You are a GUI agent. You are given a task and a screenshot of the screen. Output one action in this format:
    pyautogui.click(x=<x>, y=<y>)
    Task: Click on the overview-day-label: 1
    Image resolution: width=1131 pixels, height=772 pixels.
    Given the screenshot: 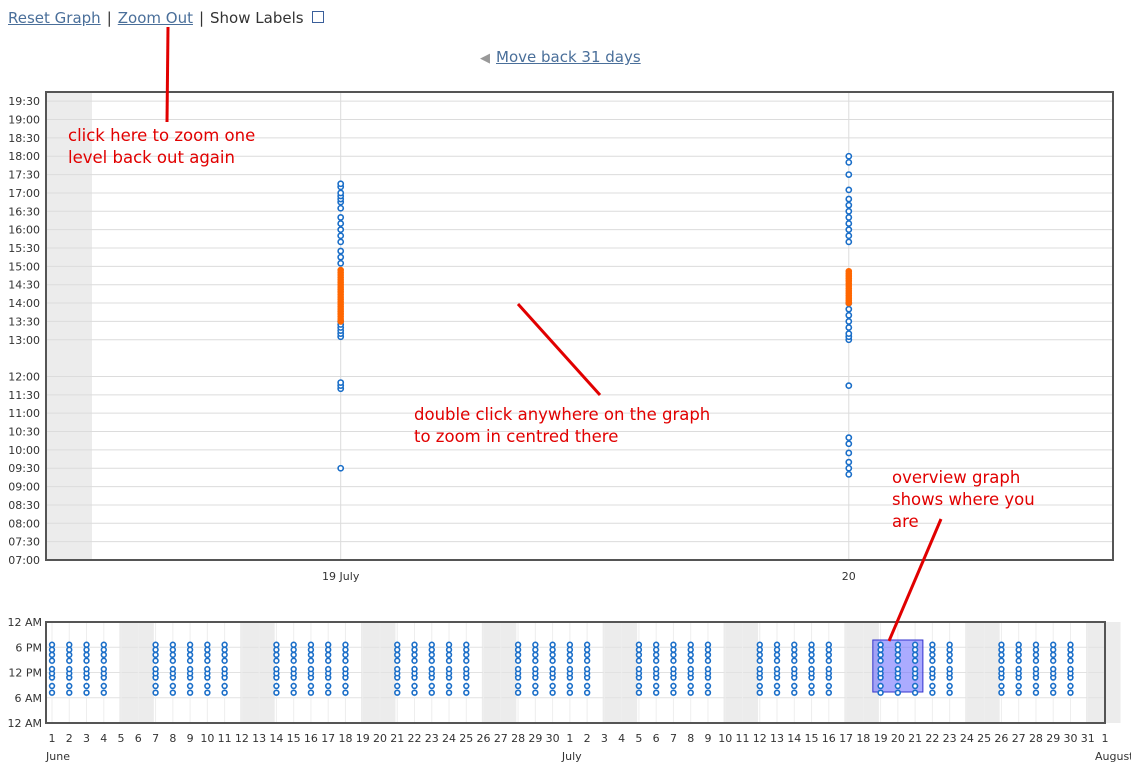 What is the action you would take?
    pyautogui.click(x=1105, y=738)
    